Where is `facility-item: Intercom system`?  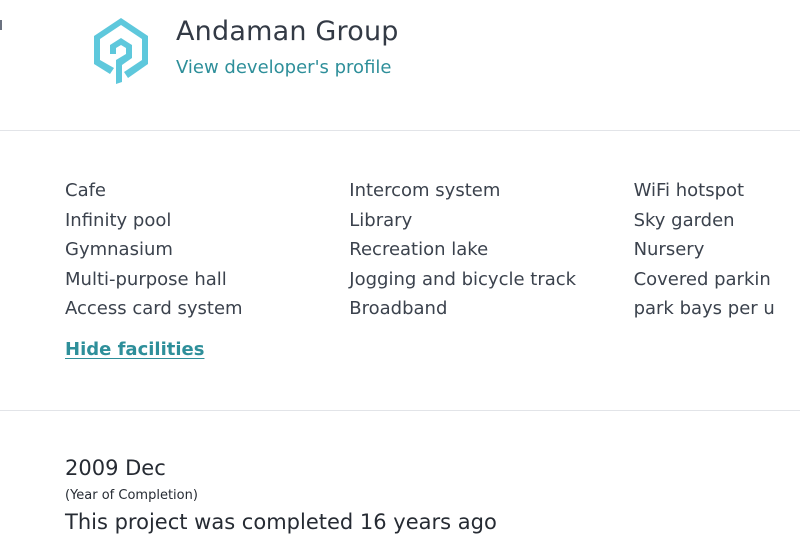 facility-item: Intercom system is located at coordinates (425, 190).